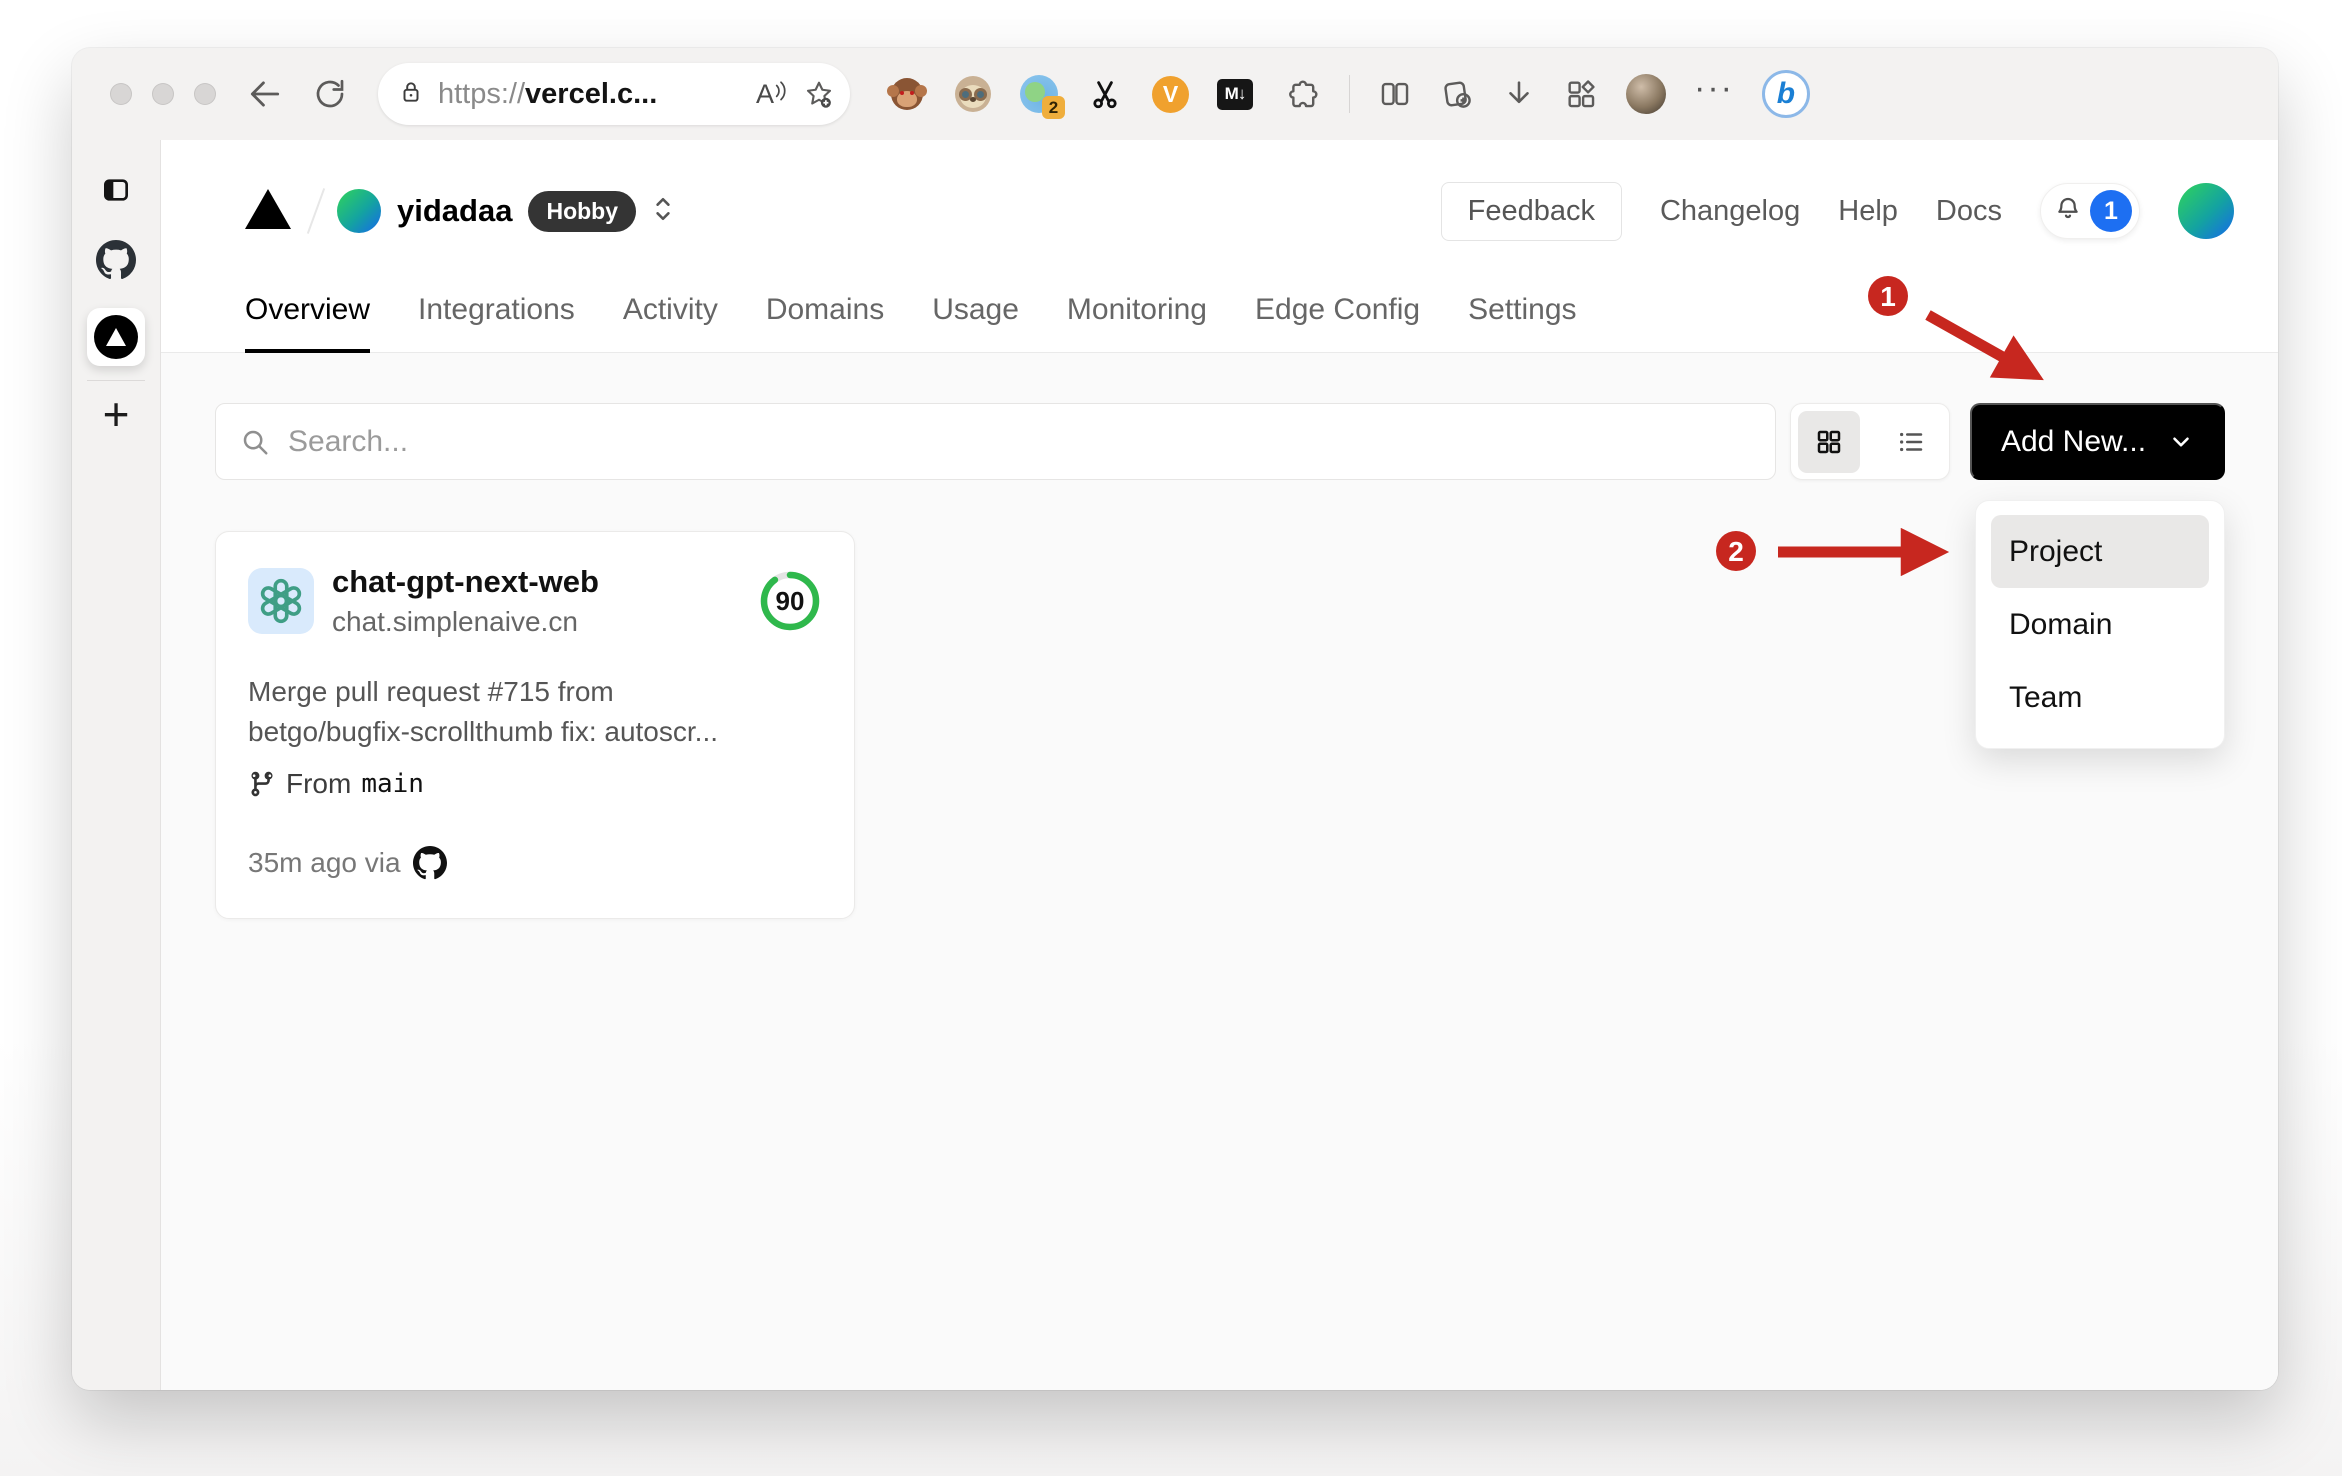  I want to click on add-new-dropdown: Project Domain Team, so click(2100, 624).